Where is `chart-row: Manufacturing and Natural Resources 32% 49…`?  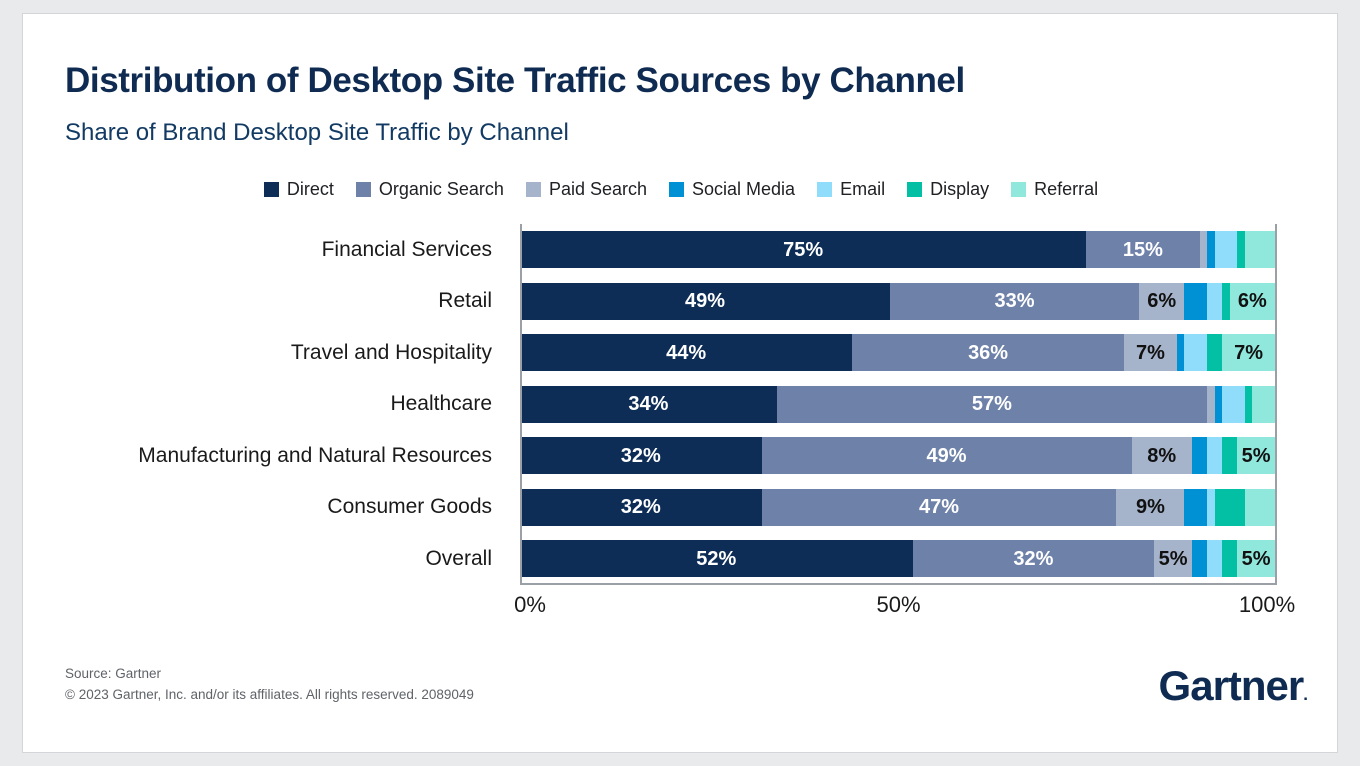
chart-row: Manufacturing and Natural Resources 32% 49… is located at coordinates (670, 456).